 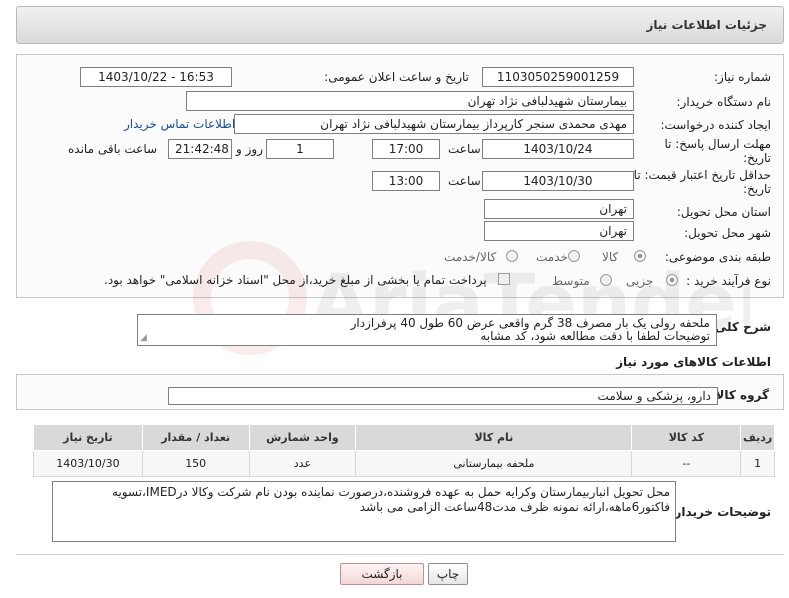 I want to click on description-line-2: توضیحات لطفا با دقت مطالعه شود، کد مشابه, so click(x=595, y=336).